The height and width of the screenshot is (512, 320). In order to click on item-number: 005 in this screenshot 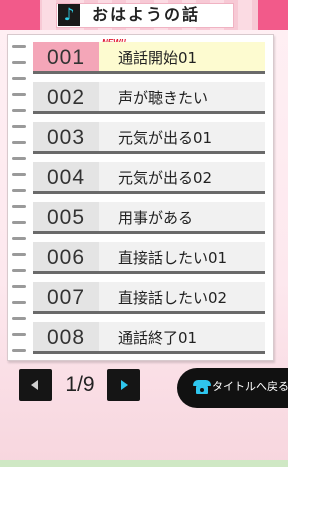, I will do `click(66, 218)`.